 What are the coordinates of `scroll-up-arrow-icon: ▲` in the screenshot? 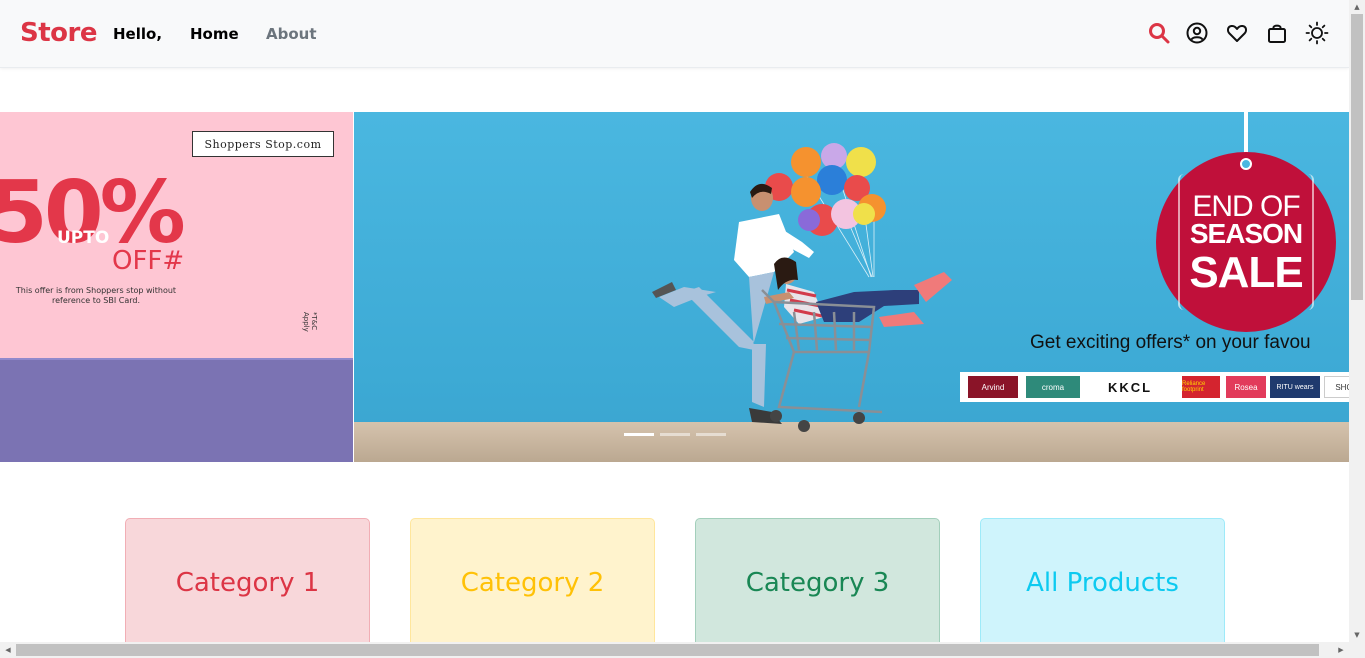 It's located at (1357, 7).